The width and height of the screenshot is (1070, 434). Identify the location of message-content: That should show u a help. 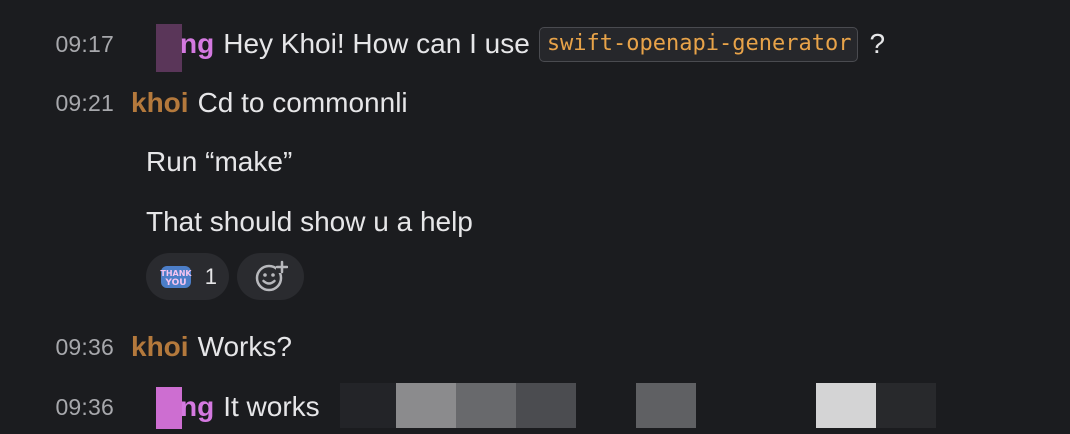
(309, 222).